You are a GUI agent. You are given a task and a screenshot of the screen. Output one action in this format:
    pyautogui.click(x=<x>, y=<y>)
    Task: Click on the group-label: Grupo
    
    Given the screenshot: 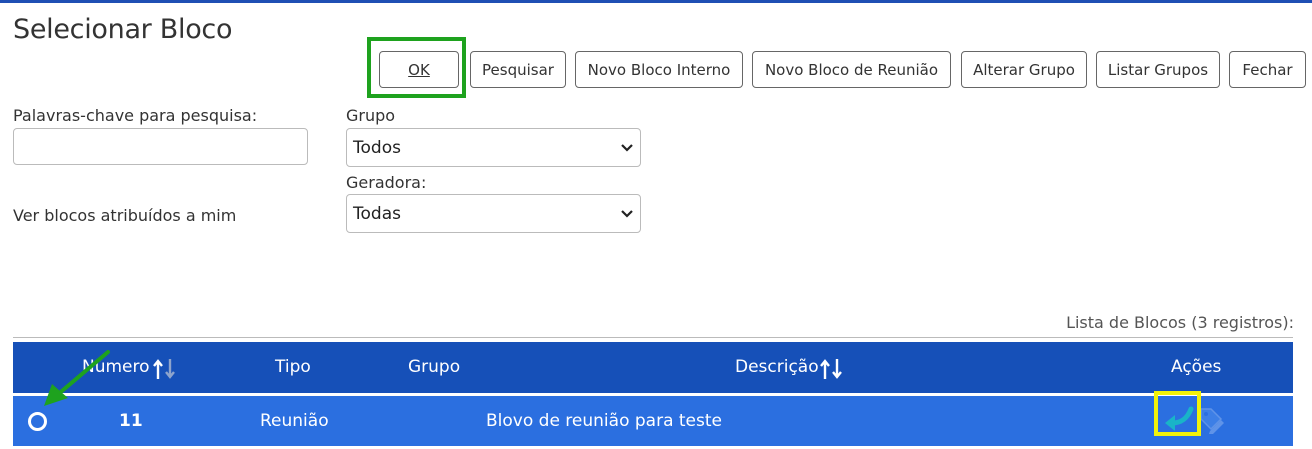 What is the action you would take?
    pyautogui.click(x=371, y=115)
    